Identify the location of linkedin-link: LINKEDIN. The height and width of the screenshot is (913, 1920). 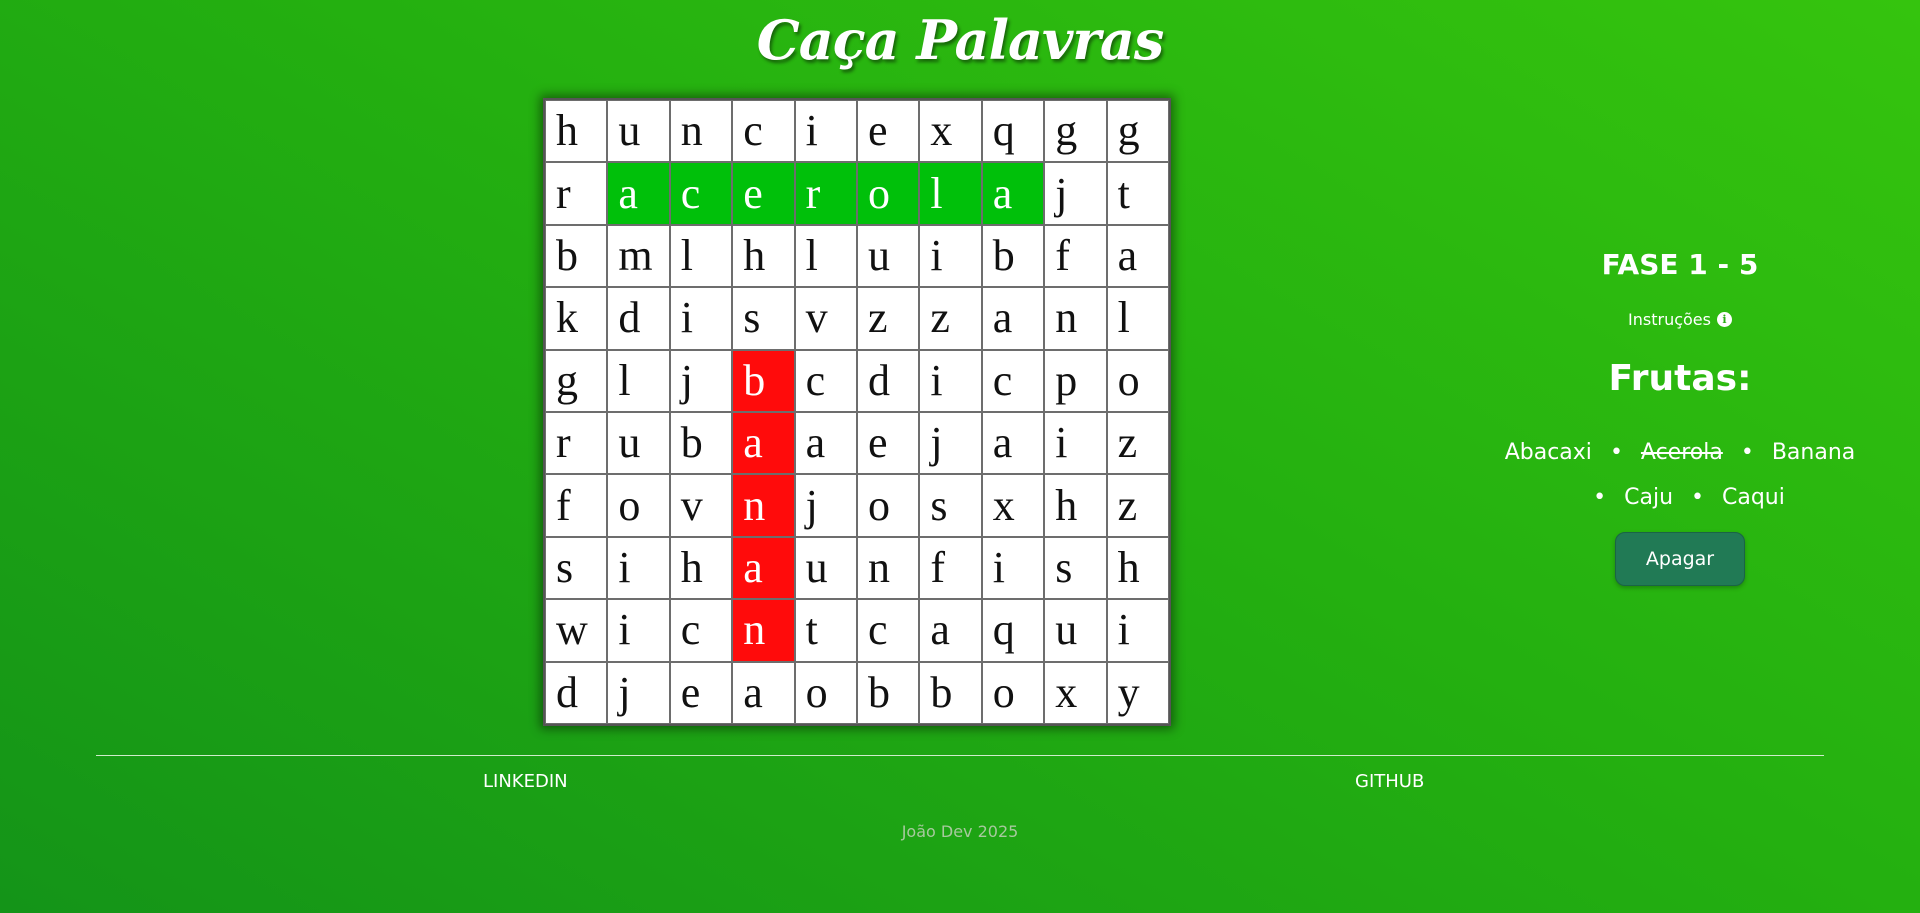
(525, 781).